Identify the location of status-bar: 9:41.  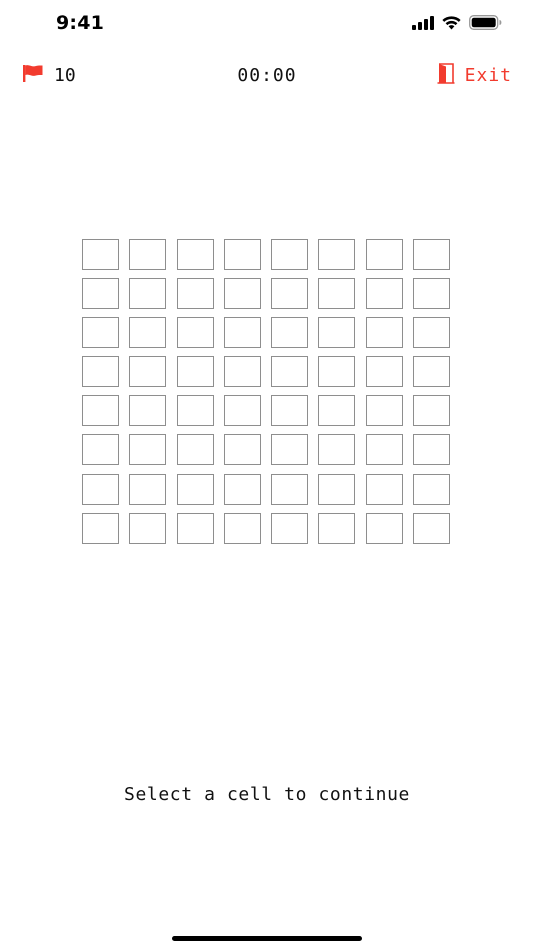
(267, 25).